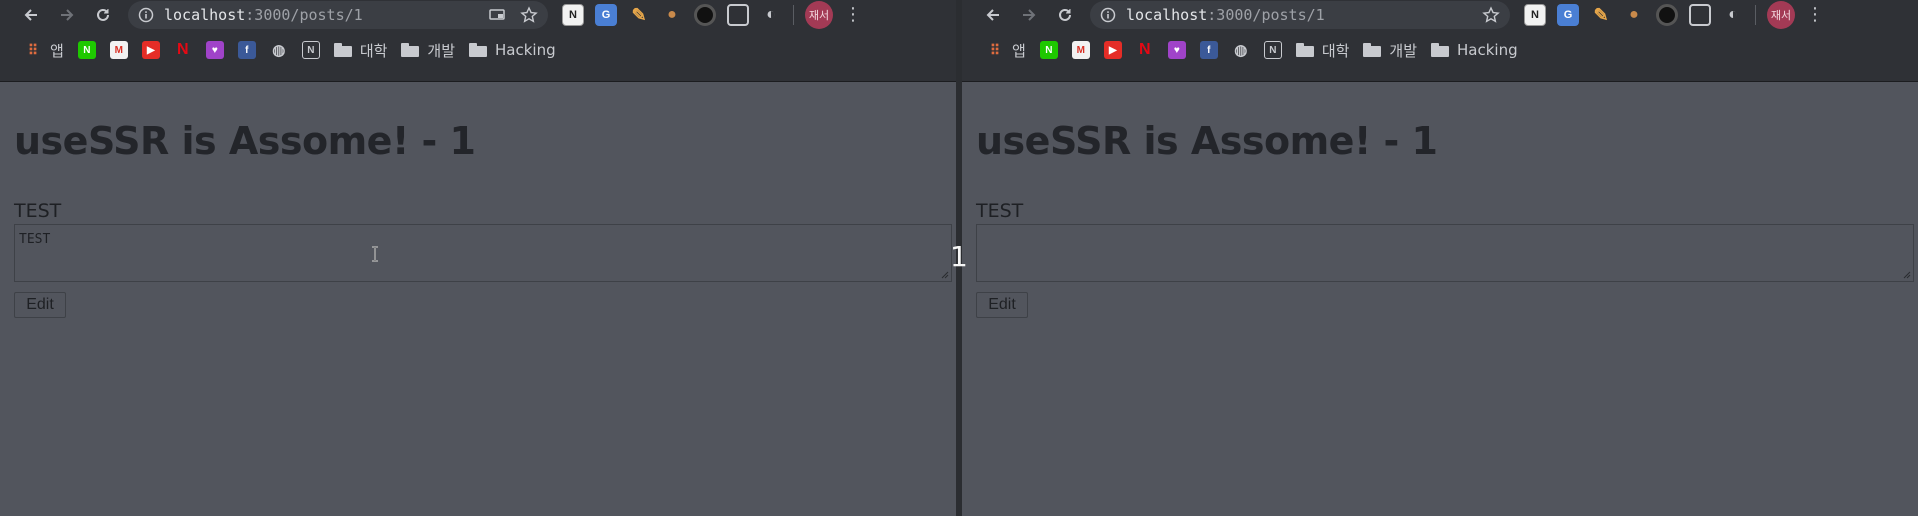 The height and width of the screenshot is (516, 1918). Describe the element at coordinates (1403, 50) in the screenshot. I see `bookmark-label: 개발` at that location.